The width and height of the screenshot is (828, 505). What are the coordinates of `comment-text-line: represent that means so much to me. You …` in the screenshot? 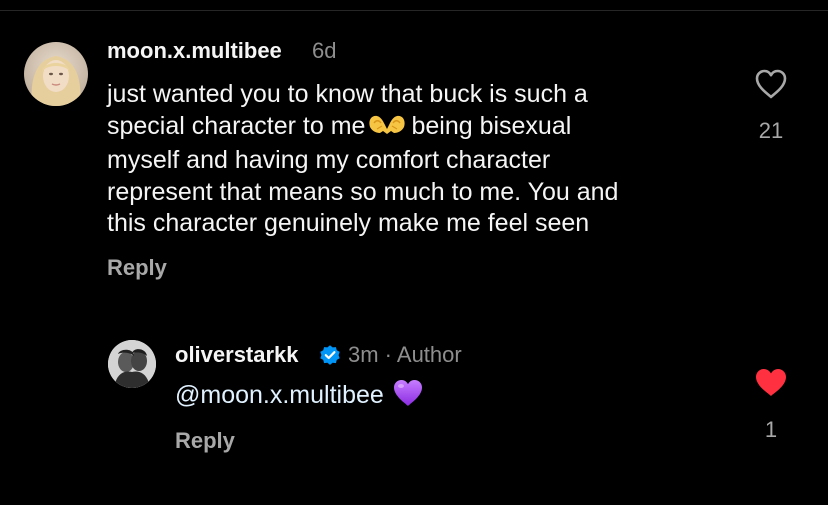 It's located at (363, 191).